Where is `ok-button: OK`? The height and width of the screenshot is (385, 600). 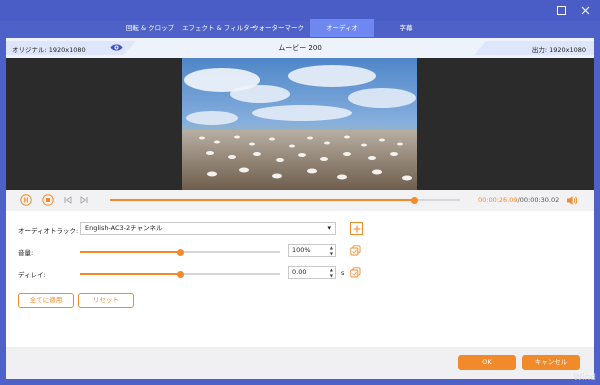 ok-button: OK is located at coordinates (487, 362).